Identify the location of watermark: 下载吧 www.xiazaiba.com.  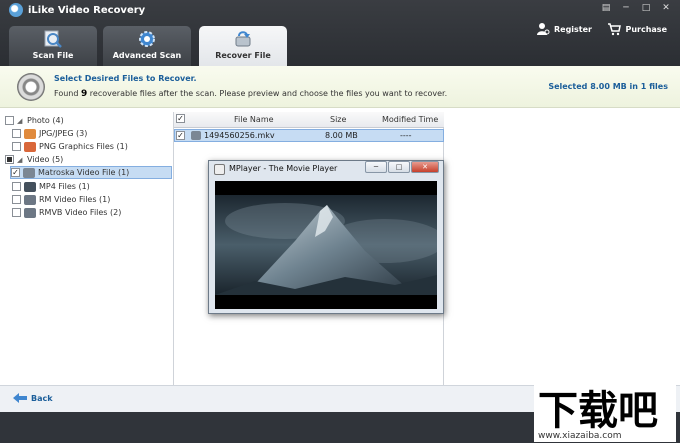
(605, 411).